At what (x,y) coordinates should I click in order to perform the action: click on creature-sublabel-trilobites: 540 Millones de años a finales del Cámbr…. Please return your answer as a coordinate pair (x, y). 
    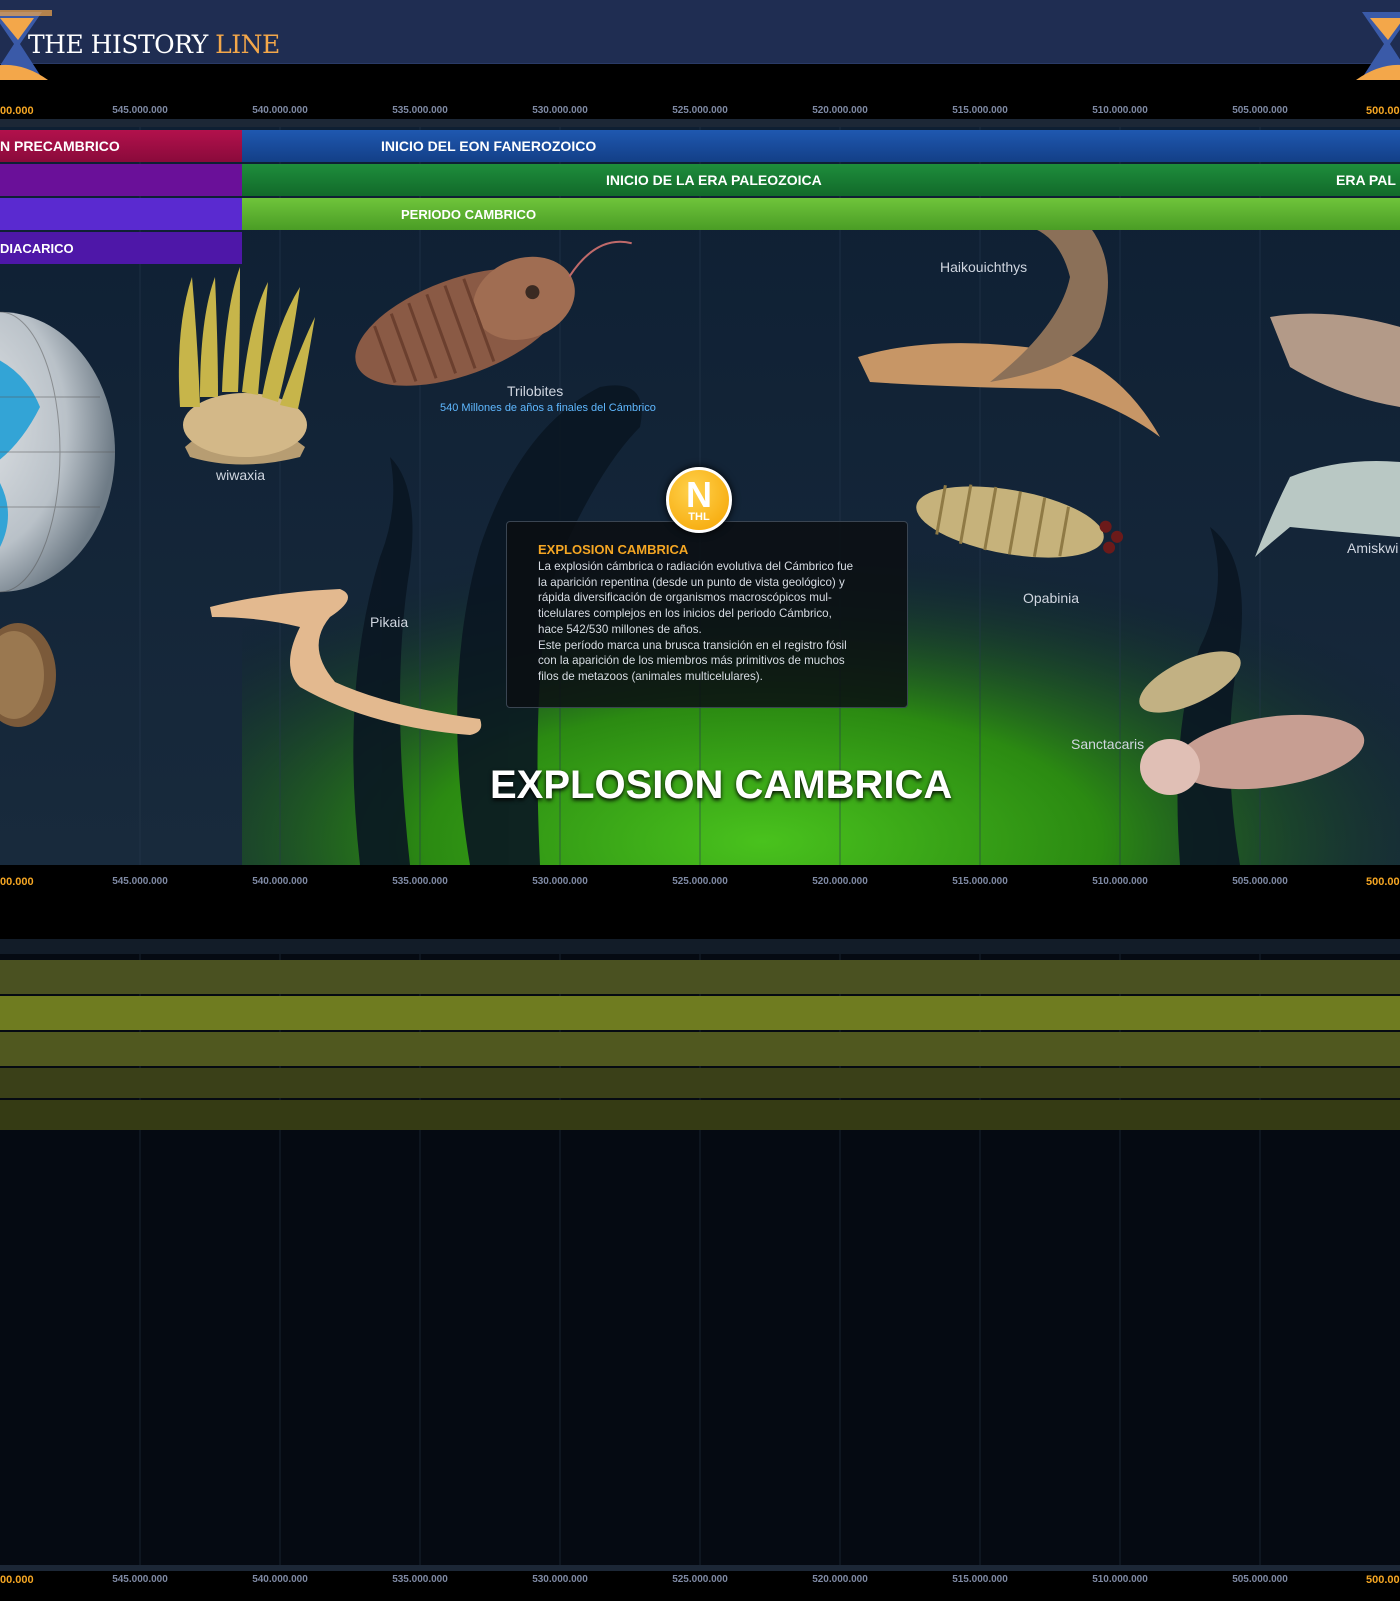
    Looking at the image, I should click on (548, 408).